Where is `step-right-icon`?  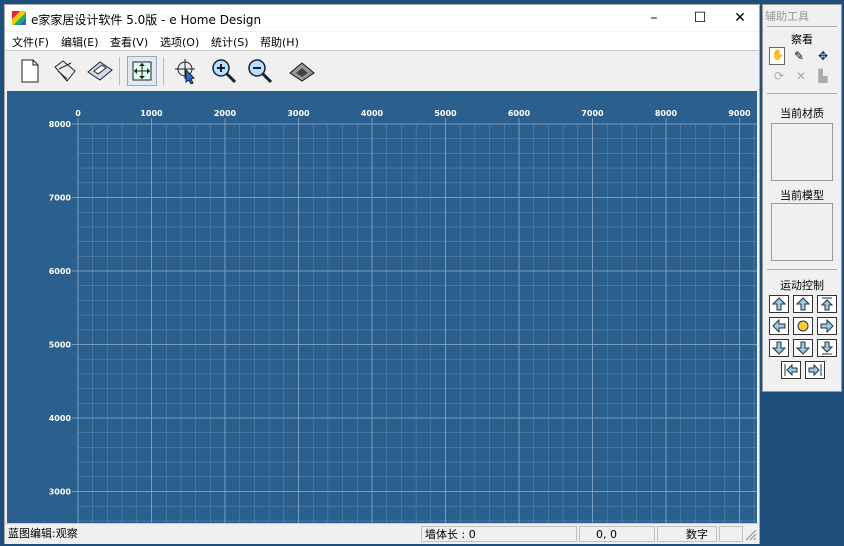
step-right-icon is located at coordinates (815, 370).